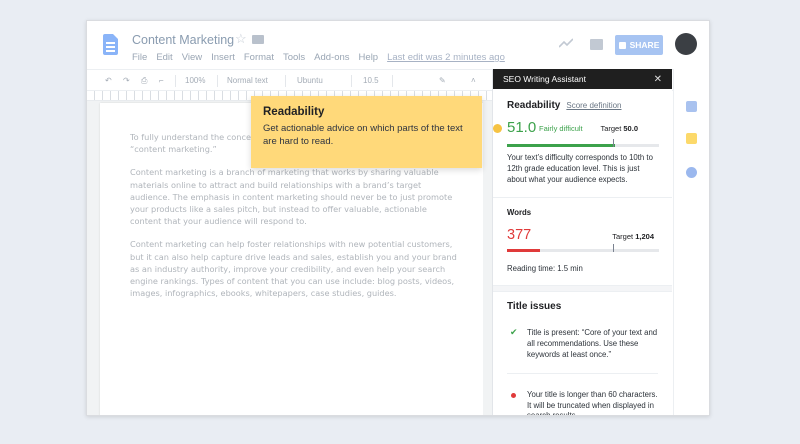 The height and width of the screenshot is (444, 800). What do you see at coordinates (497, 128) in the screenshot?
I see `status-dot-icon` at bounding box center [497, 128].